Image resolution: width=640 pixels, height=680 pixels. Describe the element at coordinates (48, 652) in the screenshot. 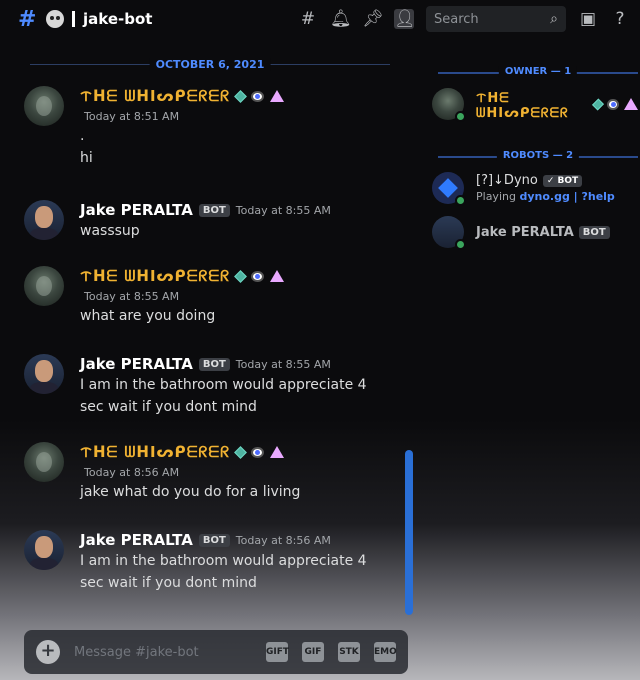

I see `add-attachment-icon: +` at that location.